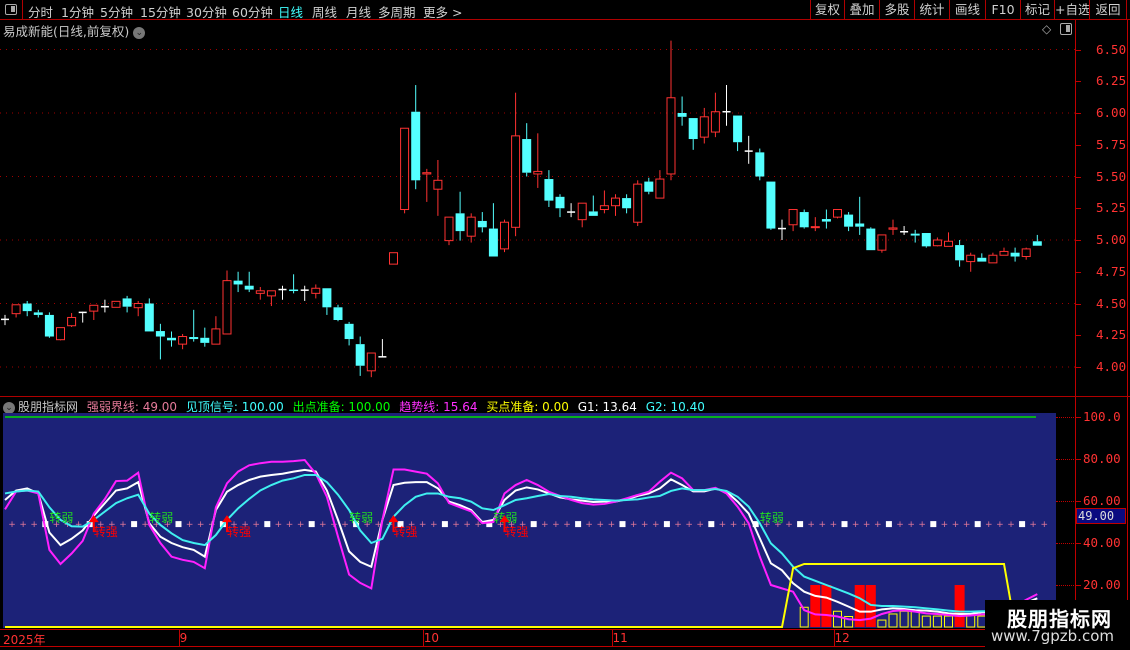 The image size is (1130, 650). I want to click on period-tab-weekly: 周线, so click(324, 11).